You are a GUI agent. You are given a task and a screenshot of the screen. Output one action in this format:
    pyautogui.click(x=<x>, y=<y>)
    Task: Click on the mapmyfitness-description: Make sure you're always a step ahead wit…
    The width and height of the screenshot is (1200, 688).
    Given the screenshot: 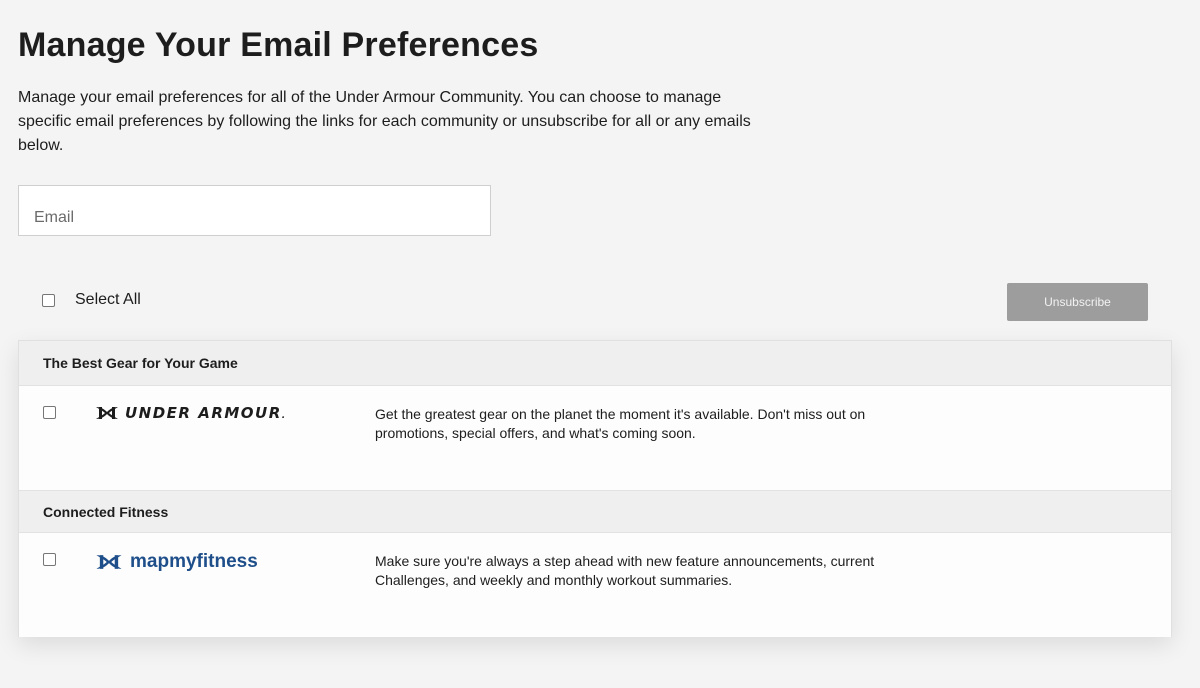 What is the action you would take?
    pyautogui.click(x=625, y=570)
    